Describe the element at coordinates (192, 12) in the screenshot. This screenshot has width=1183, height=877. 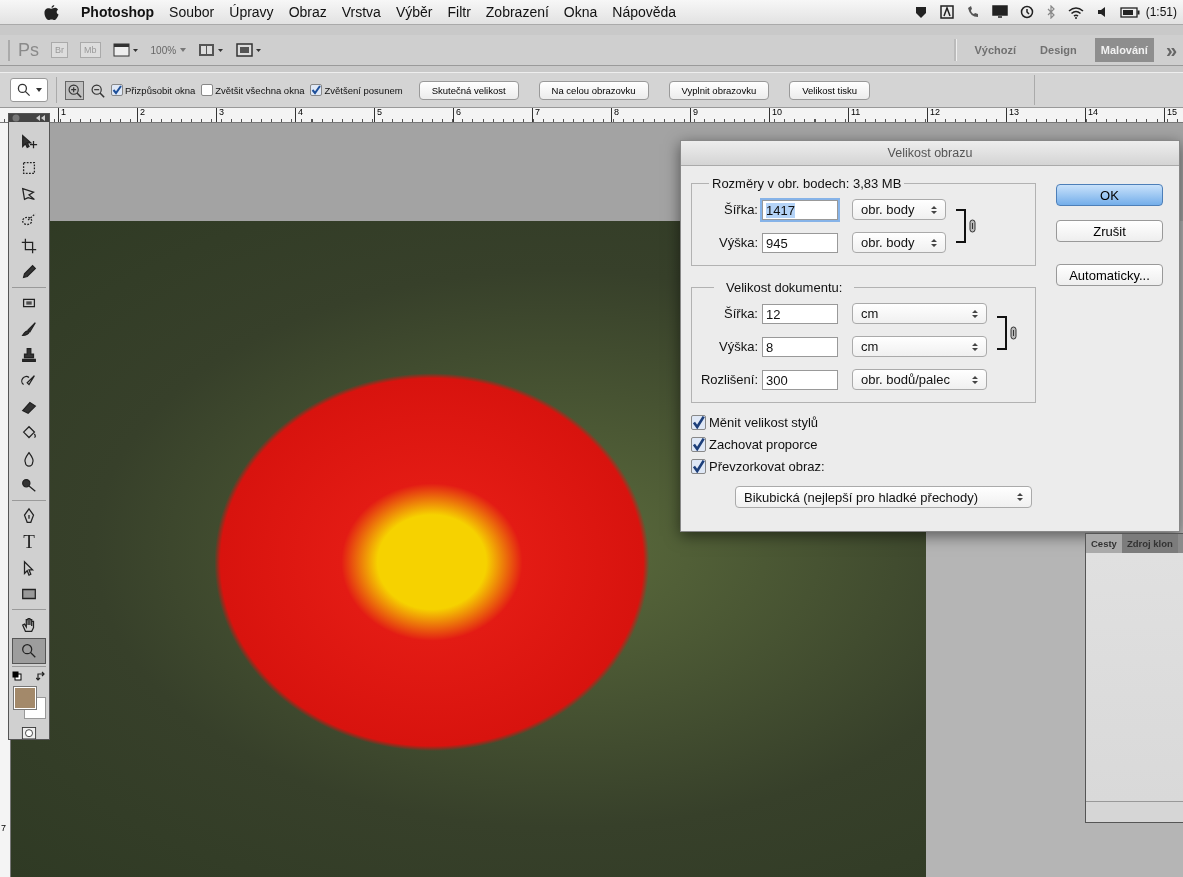
I see `menu-item: Soubor` at that location.